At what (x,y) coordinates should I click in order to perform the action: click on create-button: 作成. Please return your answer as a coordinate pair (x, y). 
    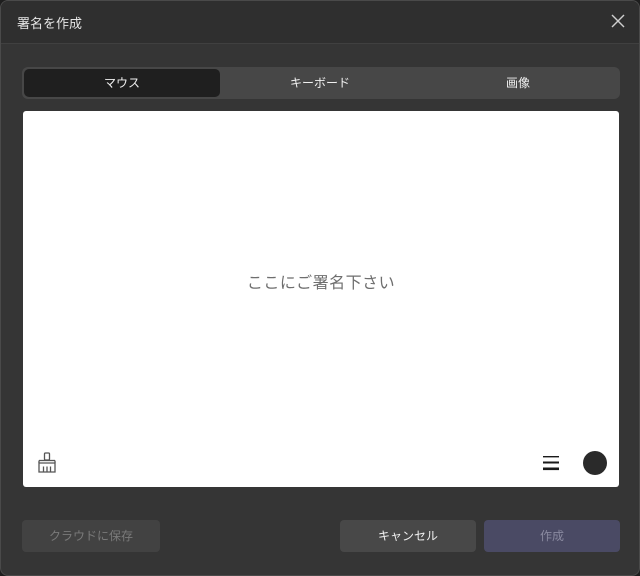
    Looking at the image, I should click on (552, 536).